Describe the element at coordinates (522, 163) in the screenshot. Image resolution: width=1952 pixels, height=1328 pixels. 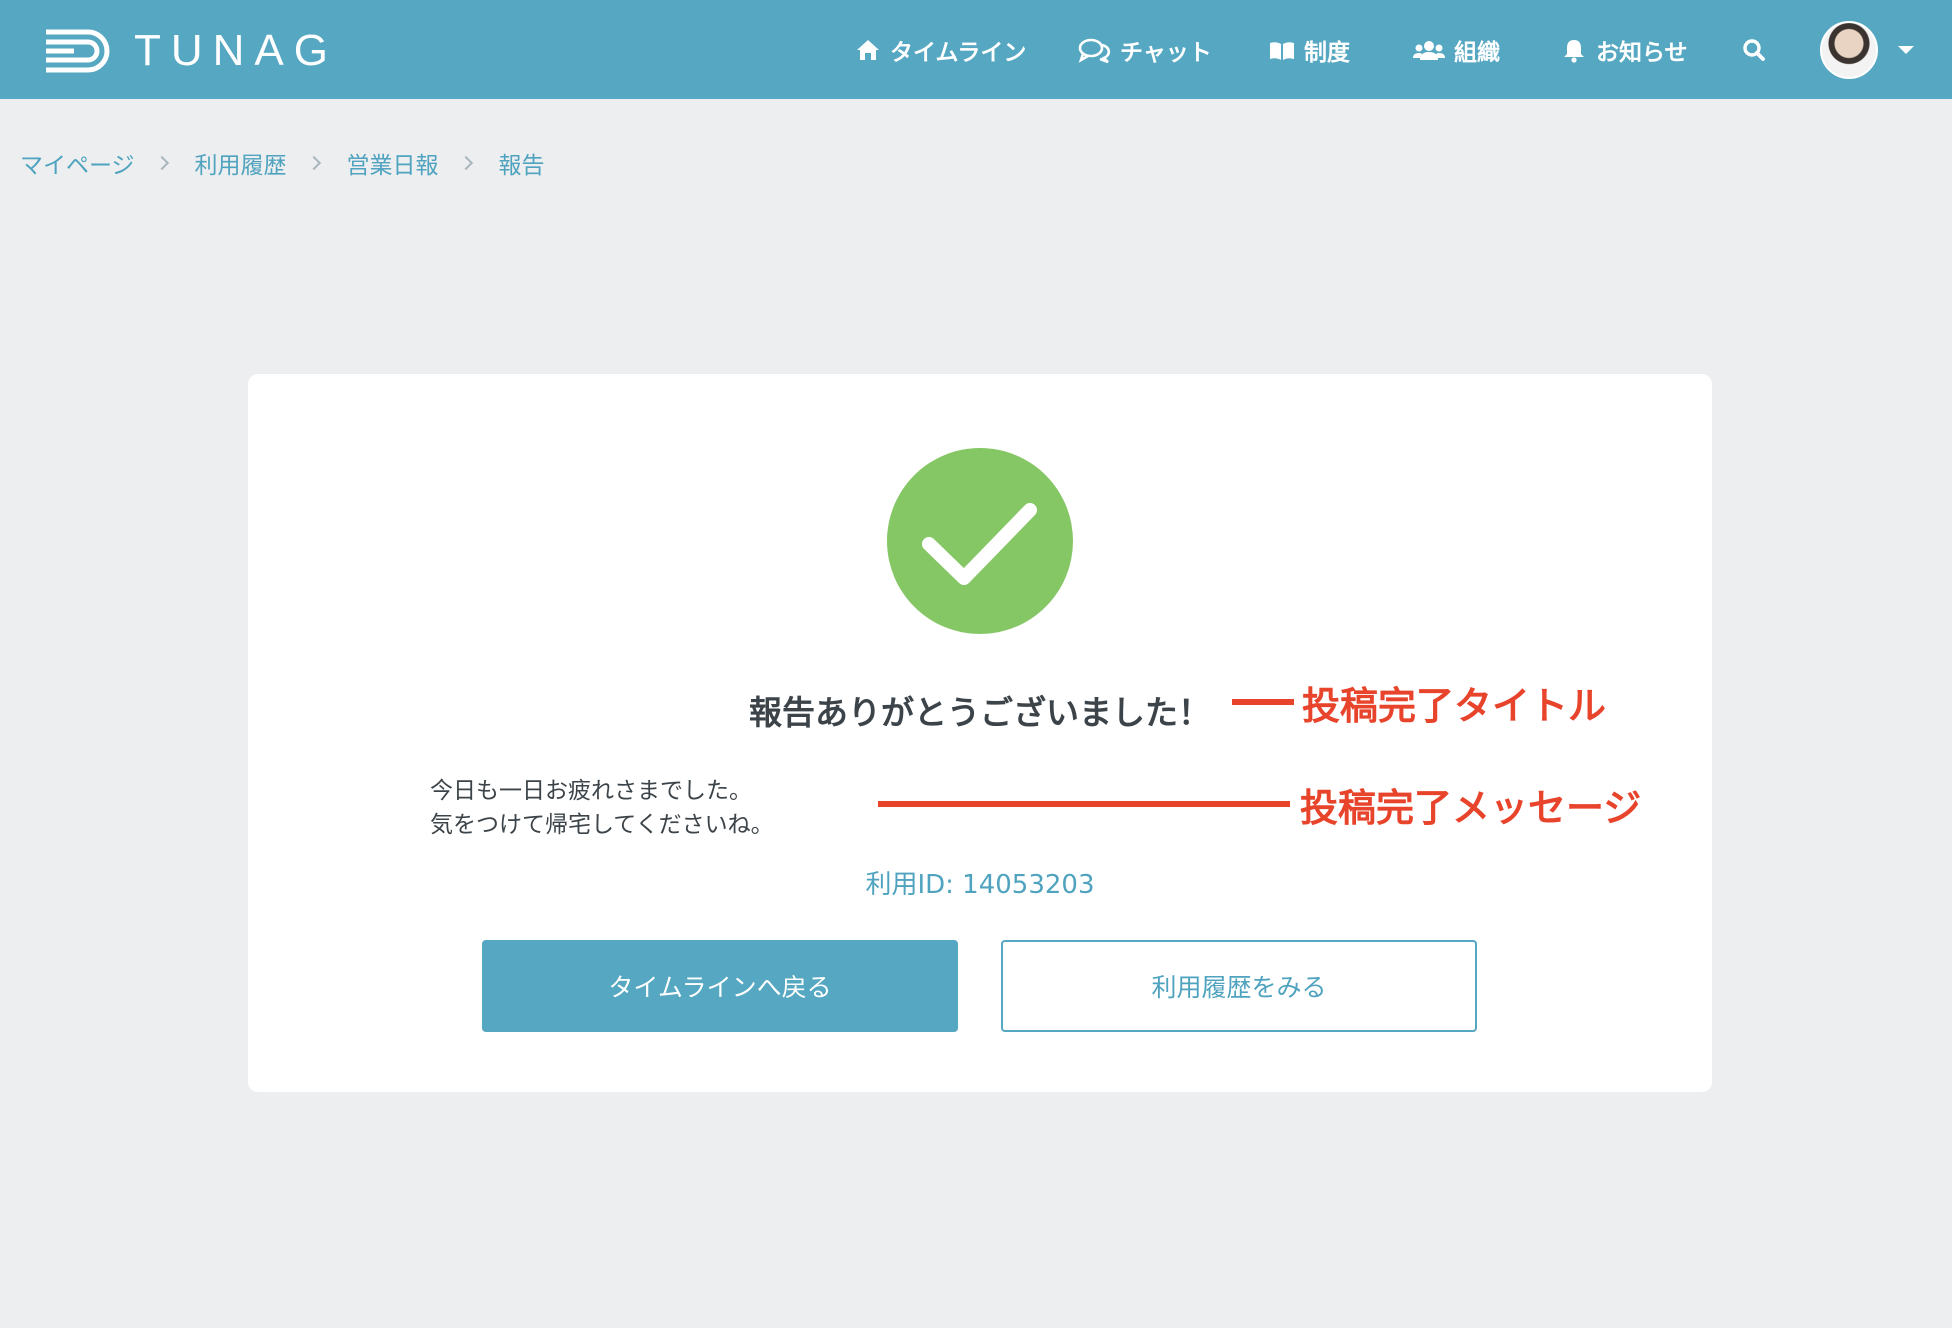
I see `breadcrumb-item-report: 報告` at that location.